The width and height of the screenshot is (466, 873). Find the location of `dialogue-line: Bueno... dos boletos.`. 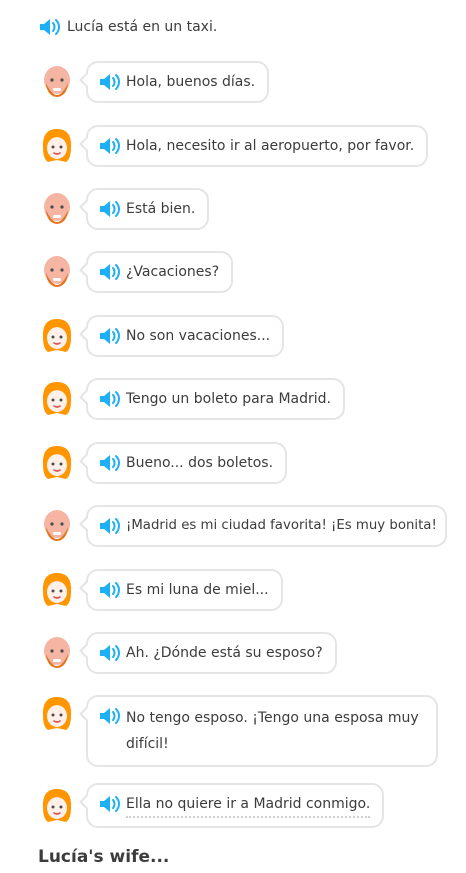

dialogue-line: Bueno... dos boletos. is located at coordinates (164, 463).